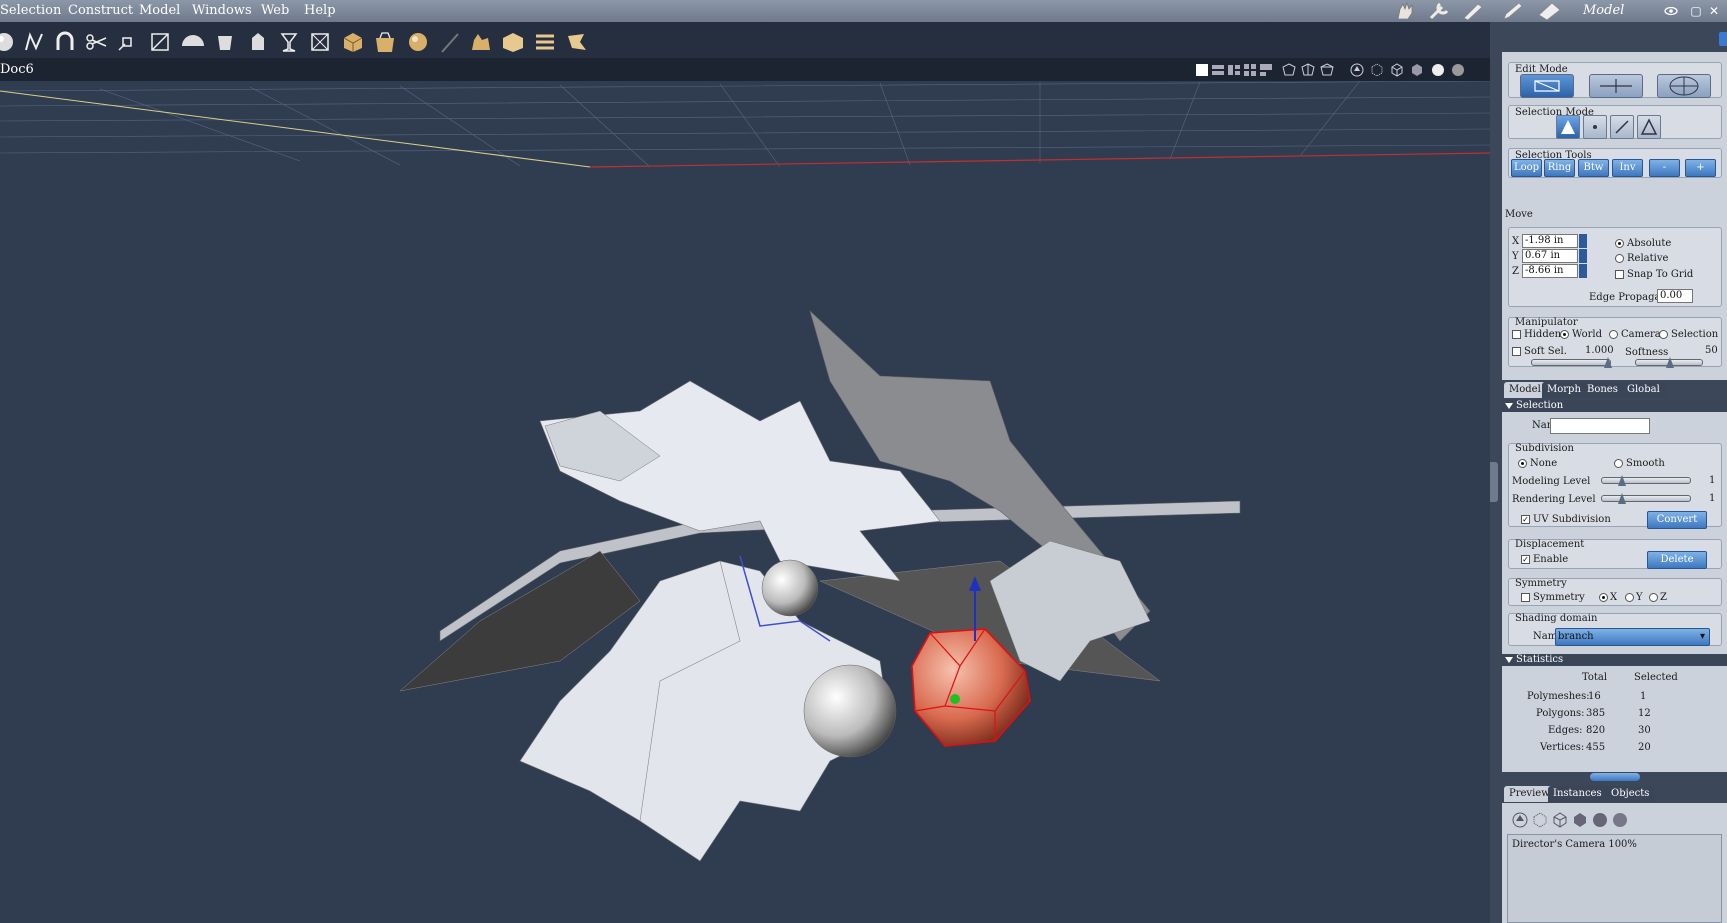 The height and width of the screenshot is (923, 1727). Describe the element at coordinates (1616, 86) in the screenshot. I see `edit-mode-skeleton-button` at that location.